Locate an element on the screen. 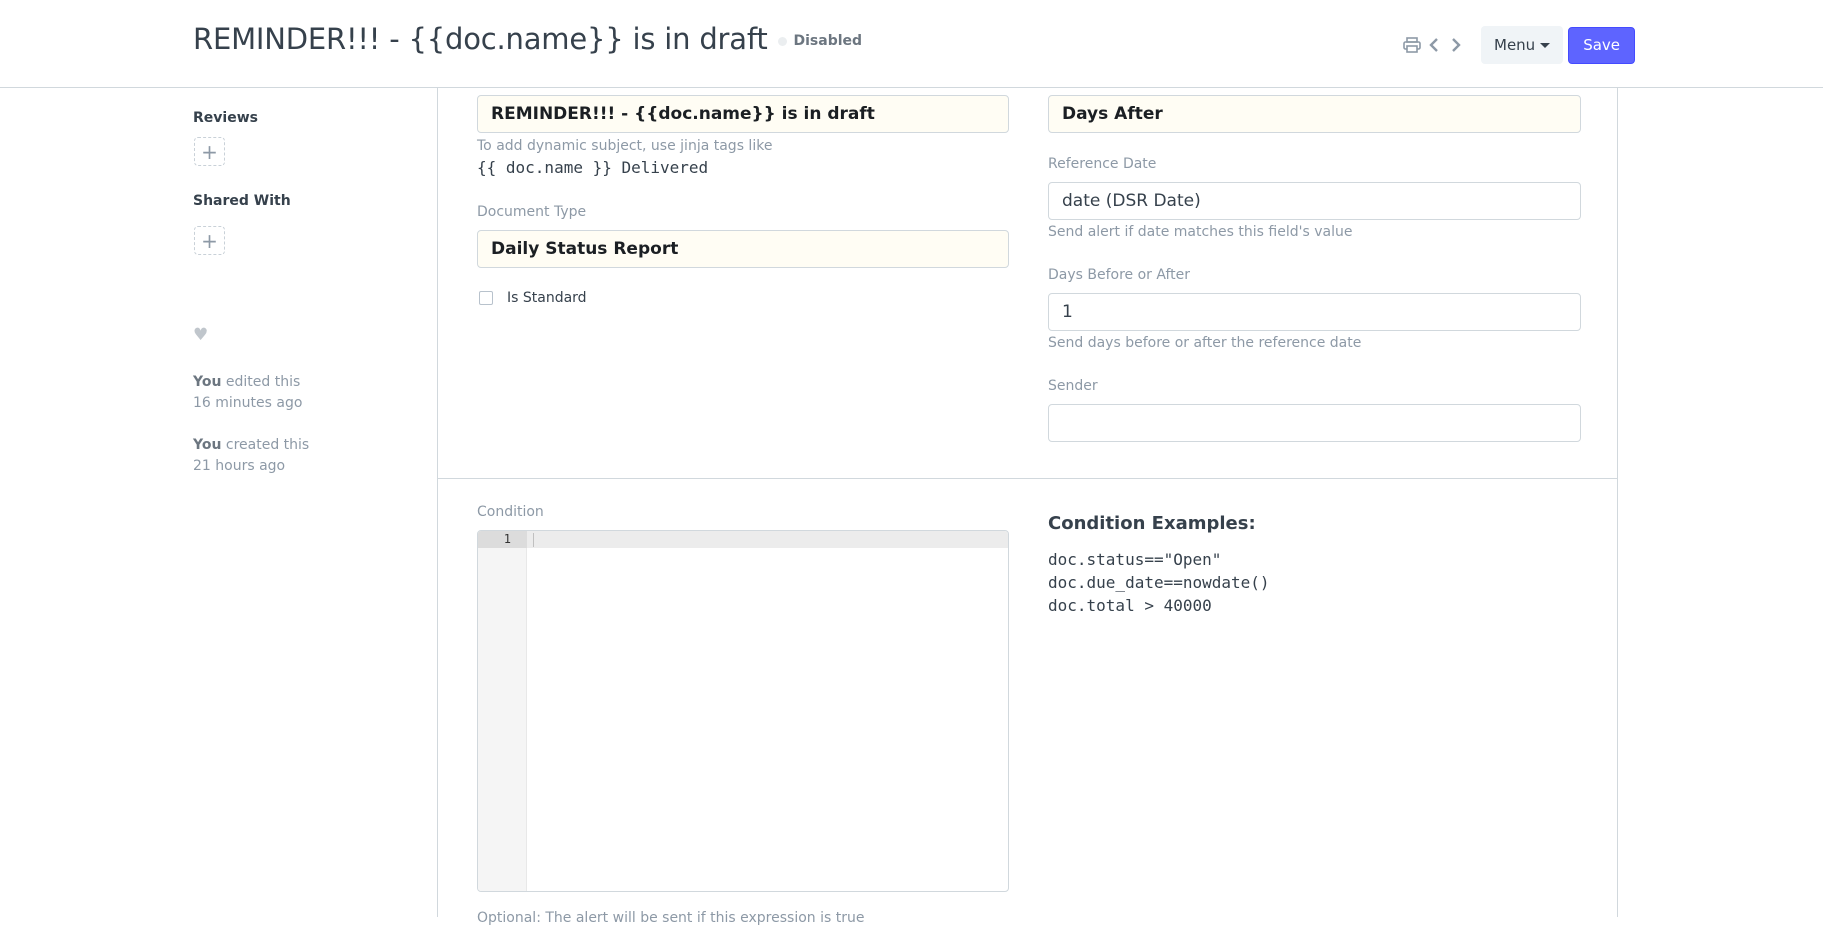  shared-with-label: Shared With is located at coordinates (242, 201).